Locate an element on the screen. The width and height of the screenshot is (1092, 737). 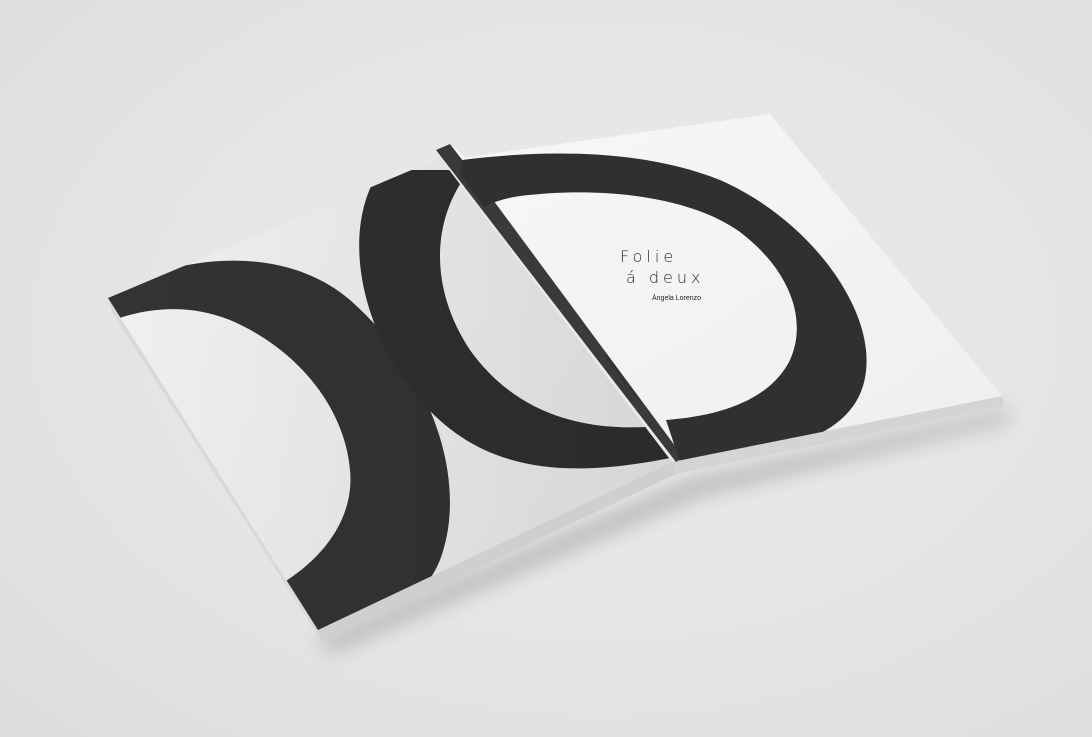
cover-title-line1: Folie is located at coordinates (648, 256).